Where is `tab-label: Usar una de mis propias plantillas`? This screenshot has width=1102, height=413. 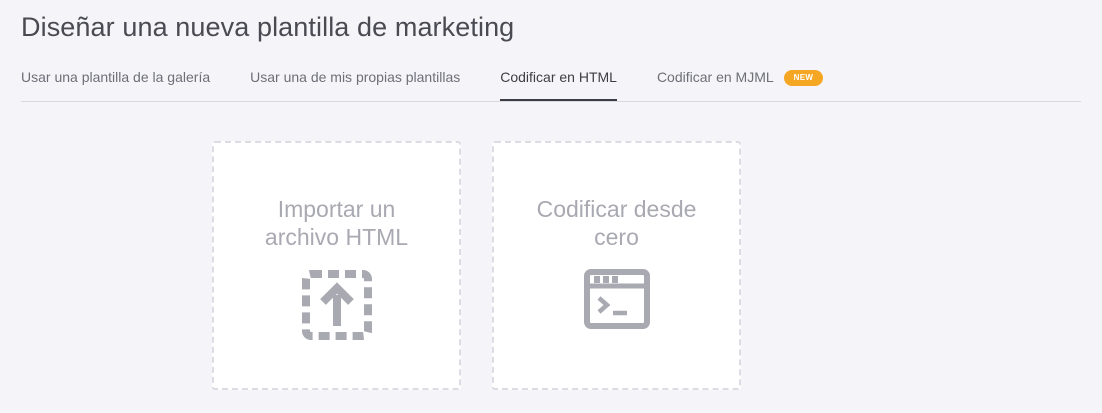
tab-label: Usar una de mis propias plantillas is located at coordinates (355, 77).